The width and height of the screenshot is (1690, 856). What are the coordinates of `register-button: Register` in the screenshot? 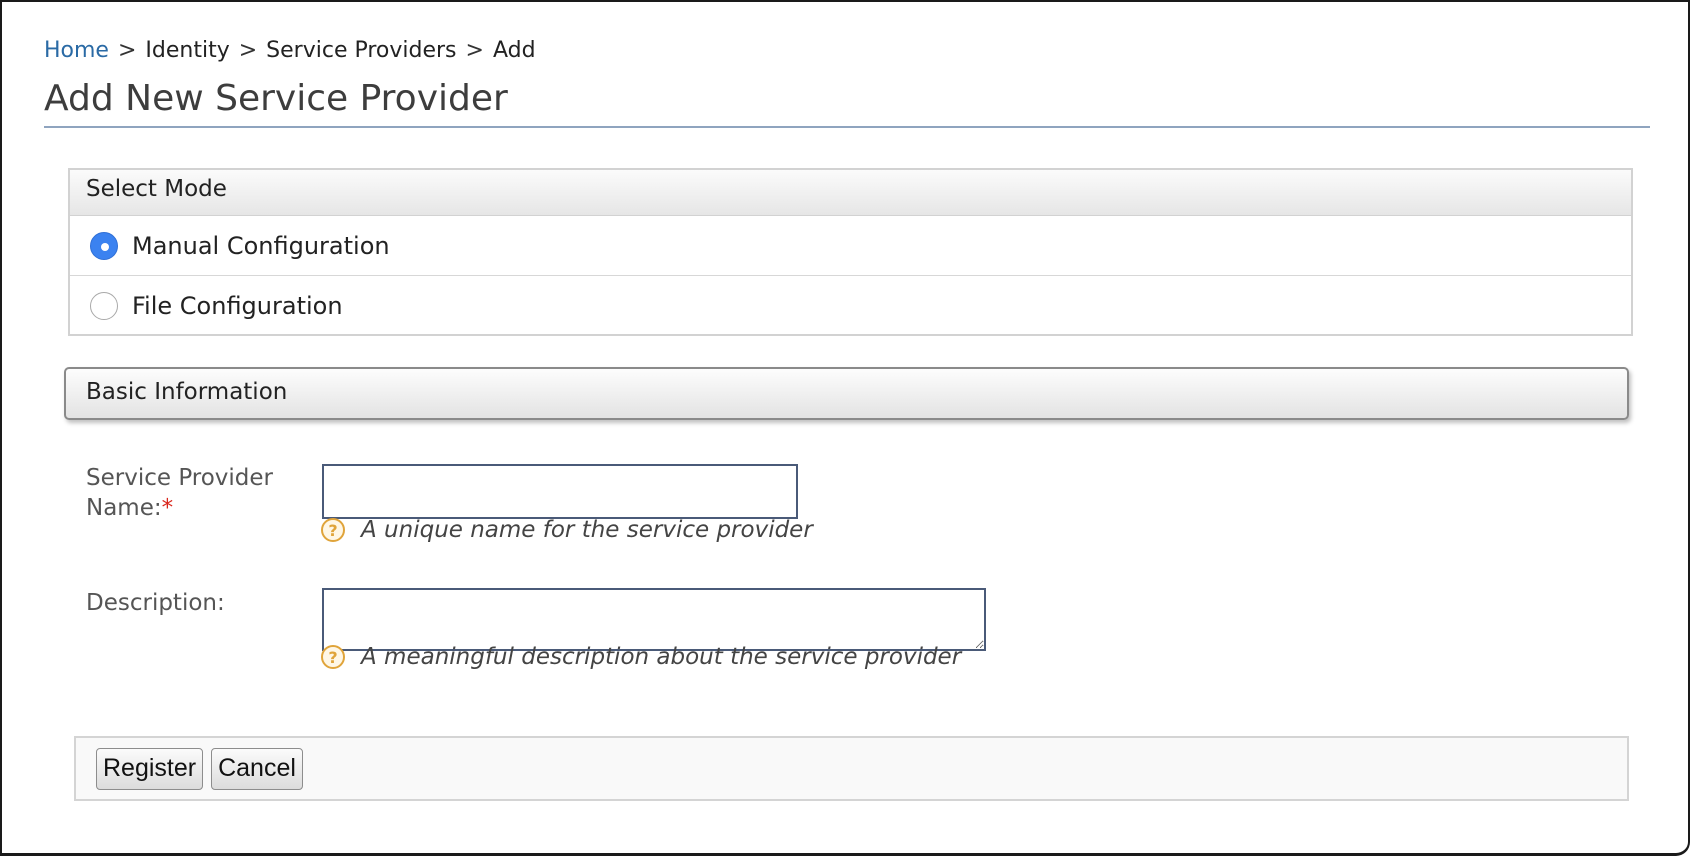 It's located at (150, 768).